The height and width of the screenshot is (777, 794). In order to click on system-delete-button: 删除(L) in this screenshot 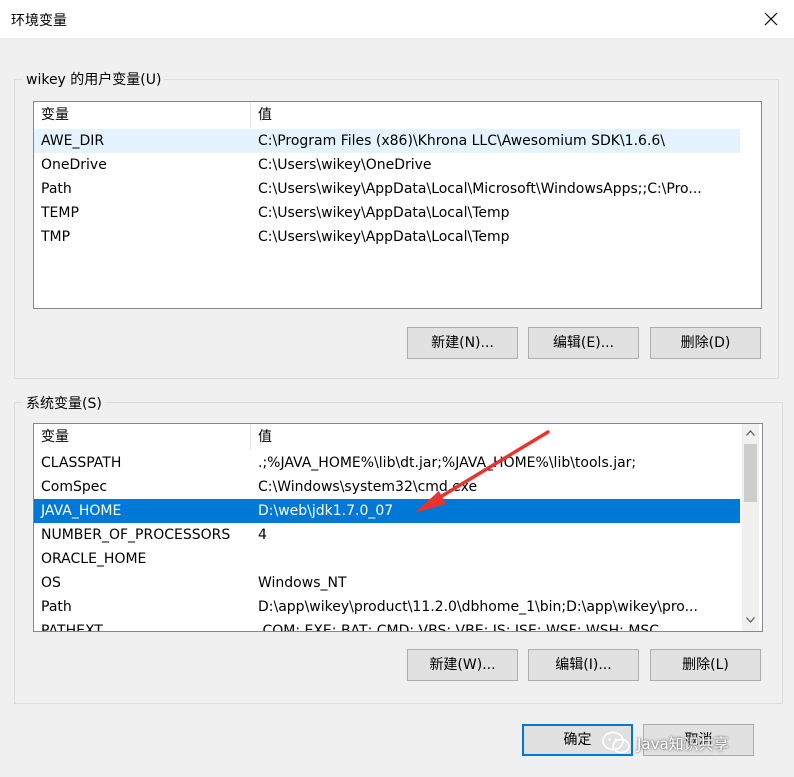, I will do `click(705, 665)`.